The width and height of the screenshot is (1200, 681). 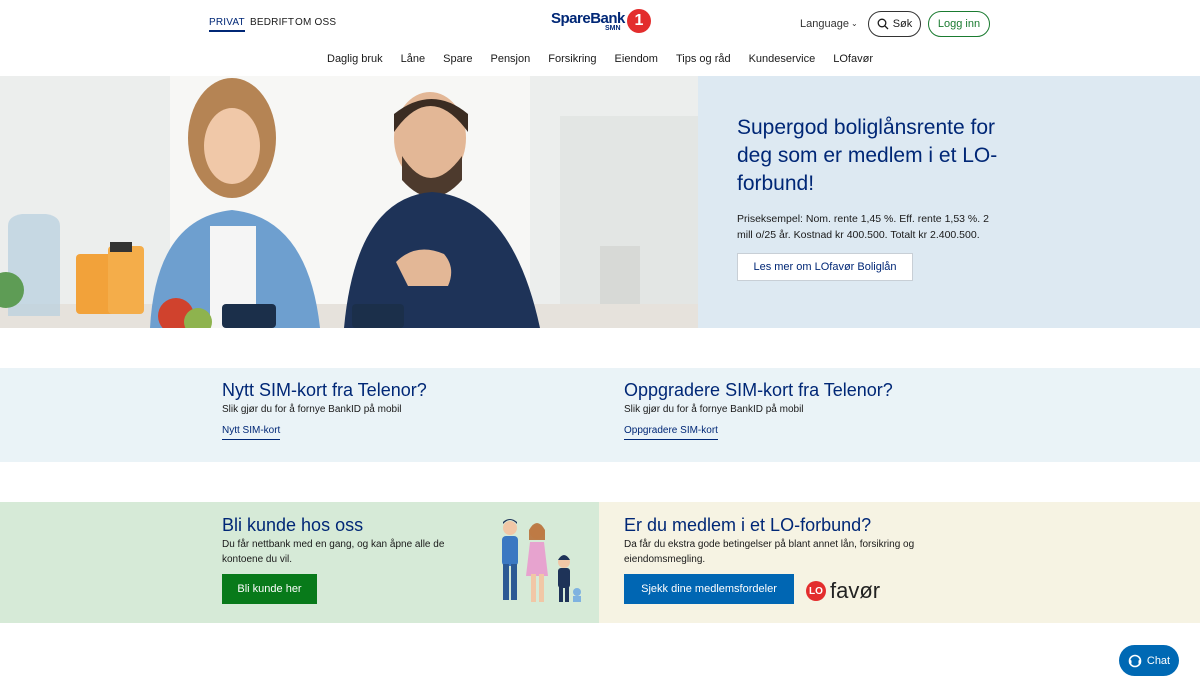 I want to click on upgrade-sim-link: Oppgradere SIM-kort, so click(x=671, y=432).